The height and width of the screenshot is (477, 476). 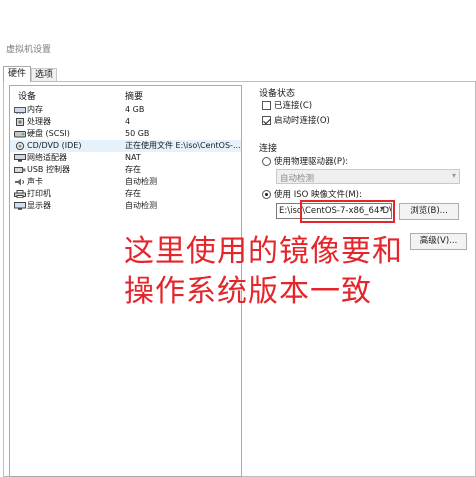 I want to click on device-name: 打印机, so click(x=39, y=193).